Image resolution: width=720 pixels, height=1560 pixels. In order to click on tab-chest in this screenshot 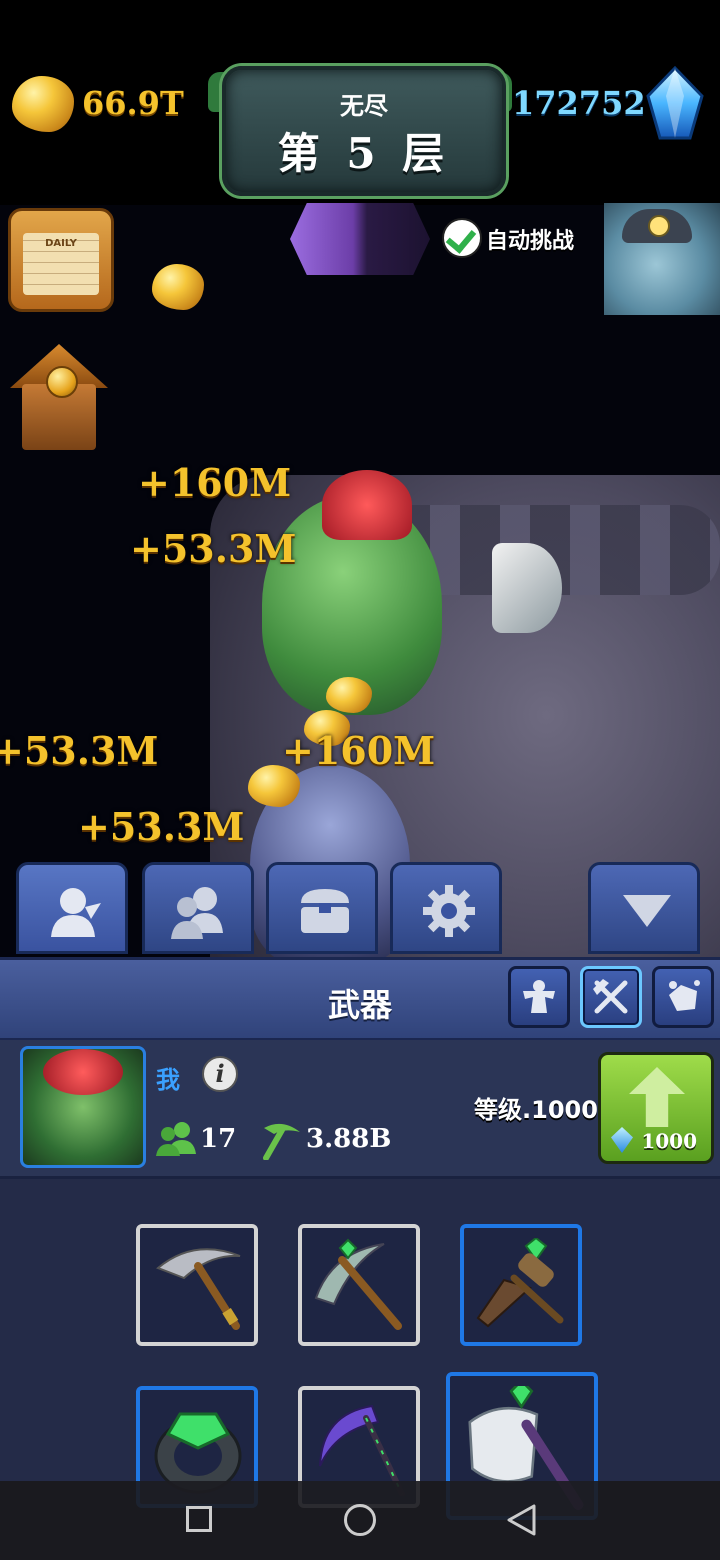, I will do `click(322, 908)`.